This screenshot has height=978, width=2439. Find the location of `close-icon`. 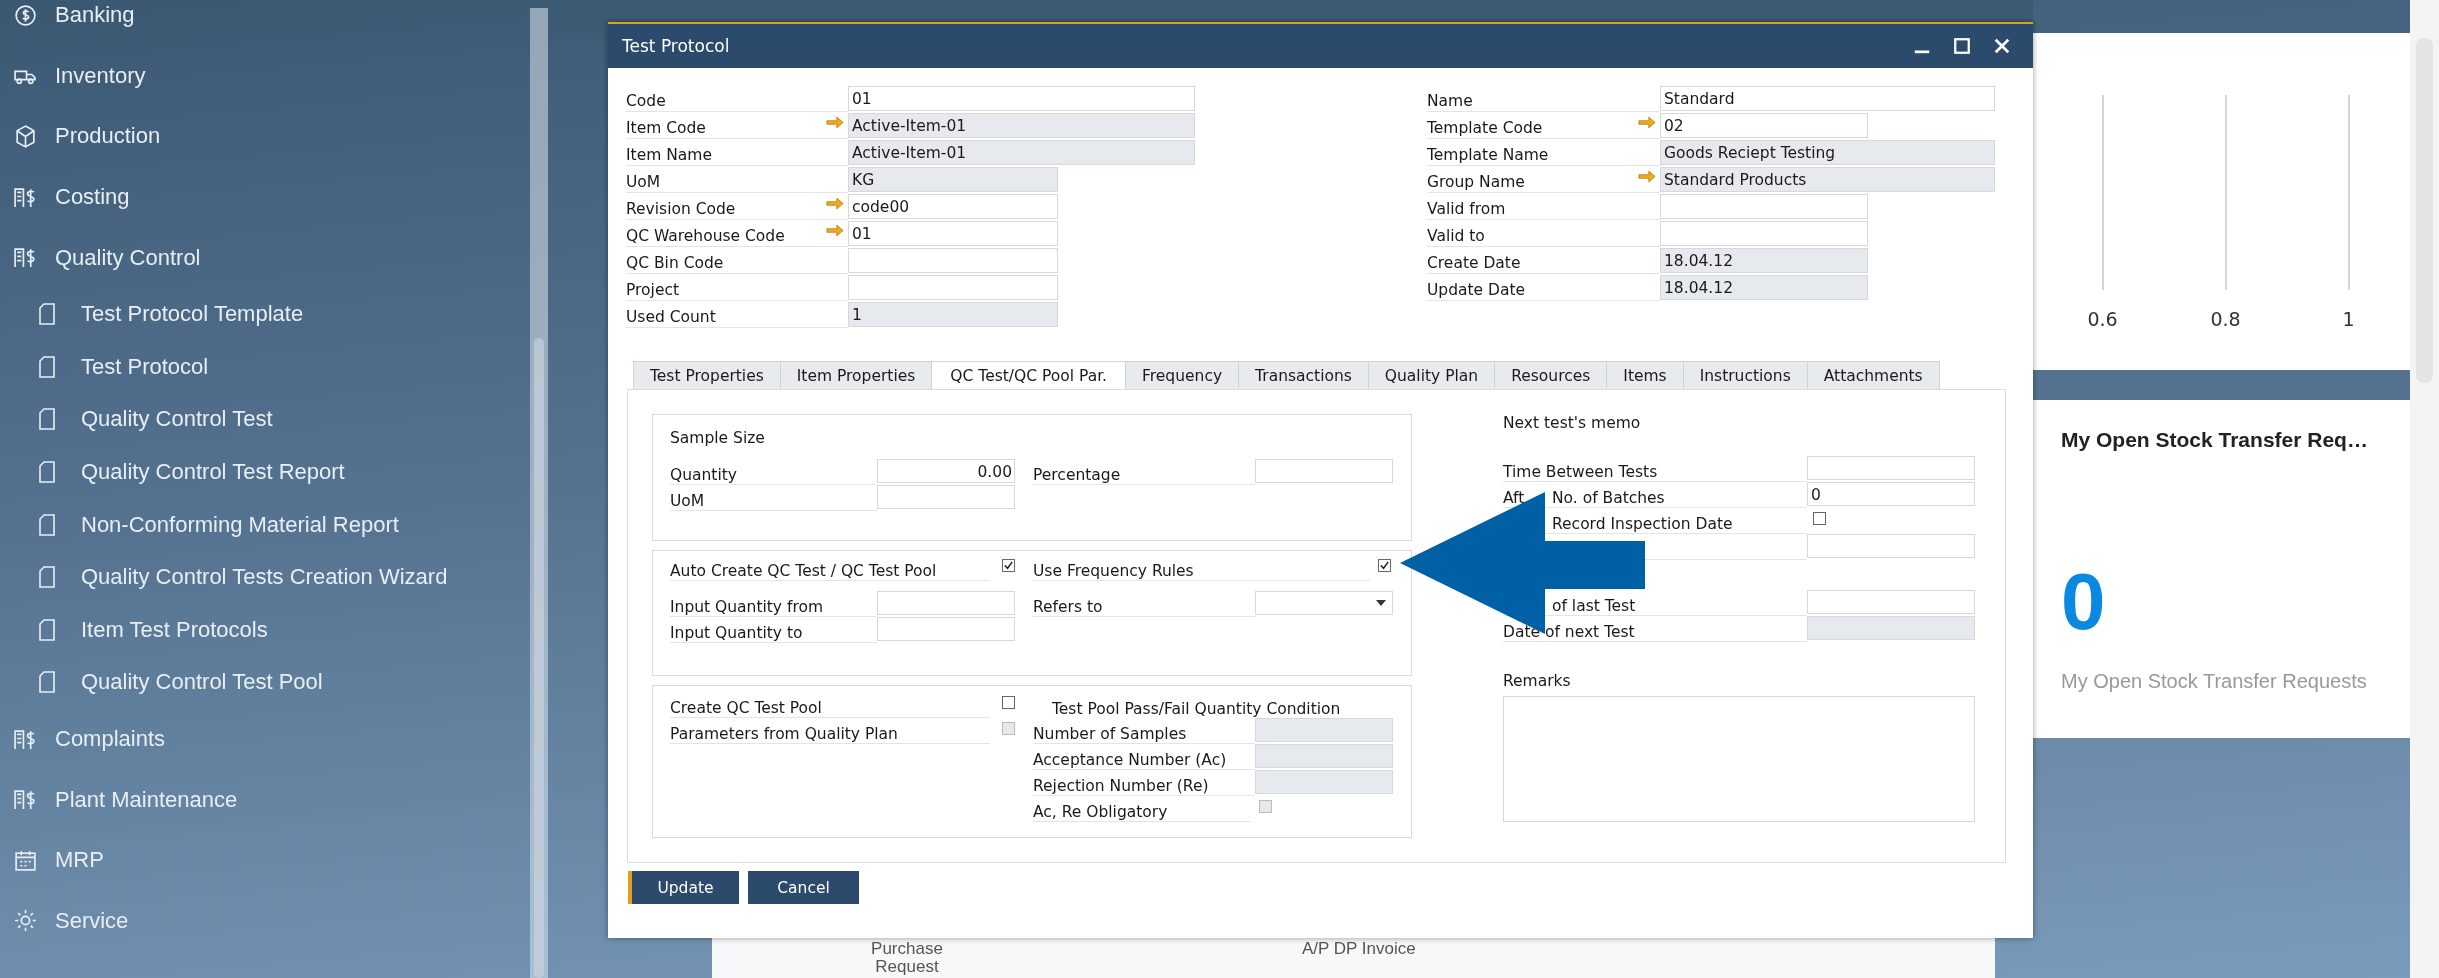

close-icon is located at coordinates (2002, 46).